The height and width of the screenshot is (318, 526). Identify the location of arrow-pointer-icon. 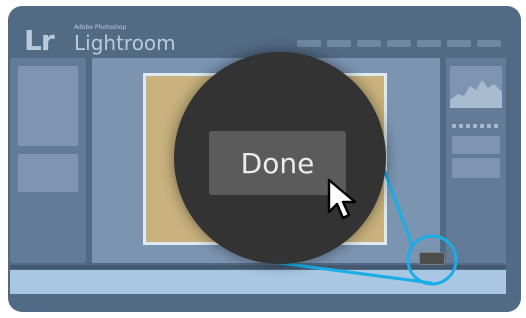
(342, 199).